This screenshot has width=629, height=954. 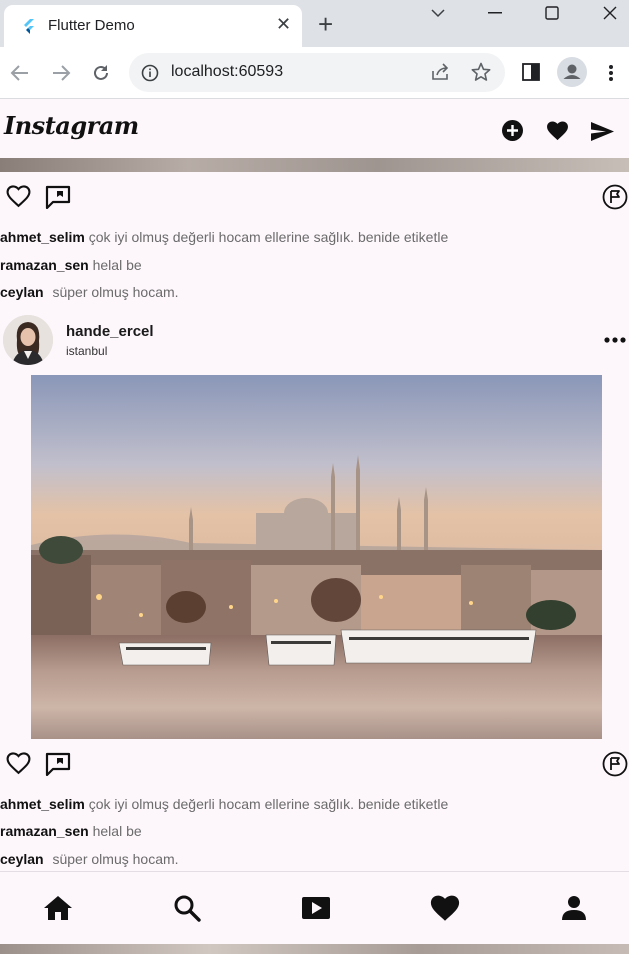 I want to click on profile-avatar, so click(x=572, y=72).